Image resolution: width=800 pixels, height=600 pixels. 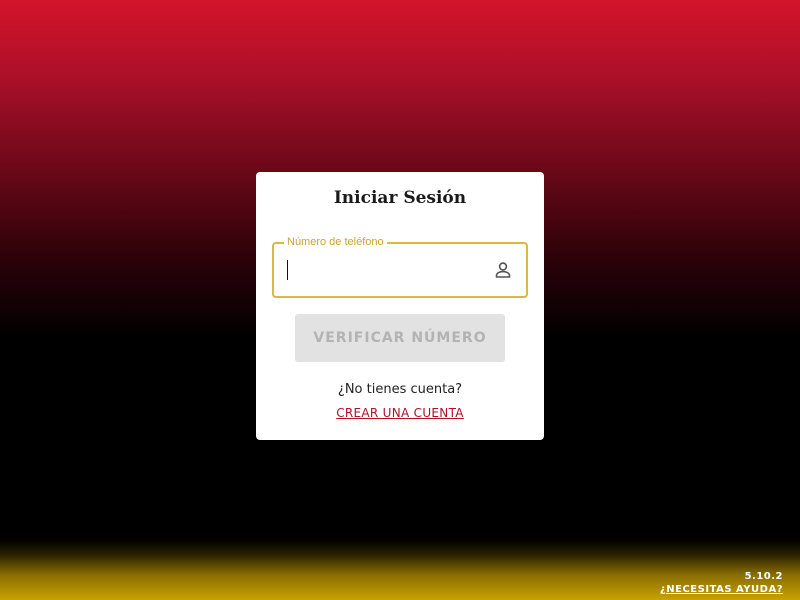 What do you see at coordinates (721, 589) in the screenshot?
I see `help-link: ¿NECESITAS AYUDA?` at bounding box center [721, 589].